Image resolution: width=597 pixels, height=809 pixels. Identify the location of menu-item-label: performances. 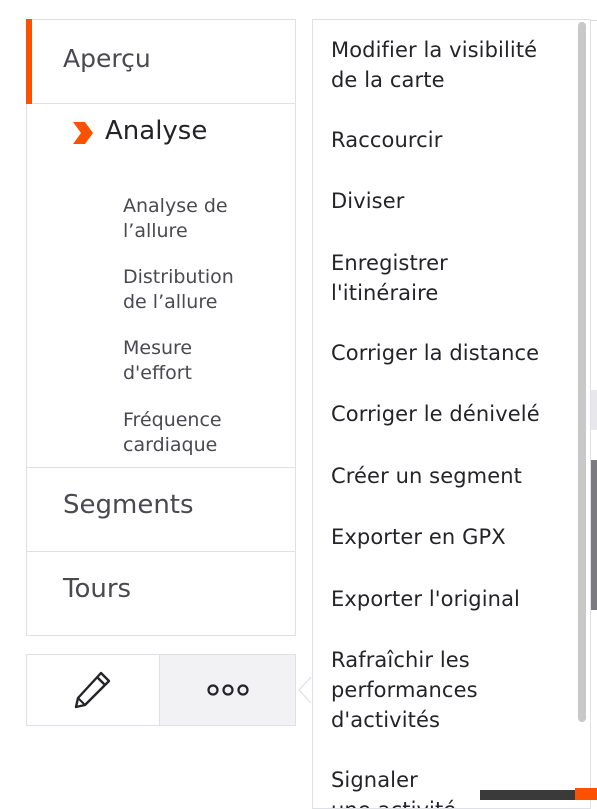
(404, 690).